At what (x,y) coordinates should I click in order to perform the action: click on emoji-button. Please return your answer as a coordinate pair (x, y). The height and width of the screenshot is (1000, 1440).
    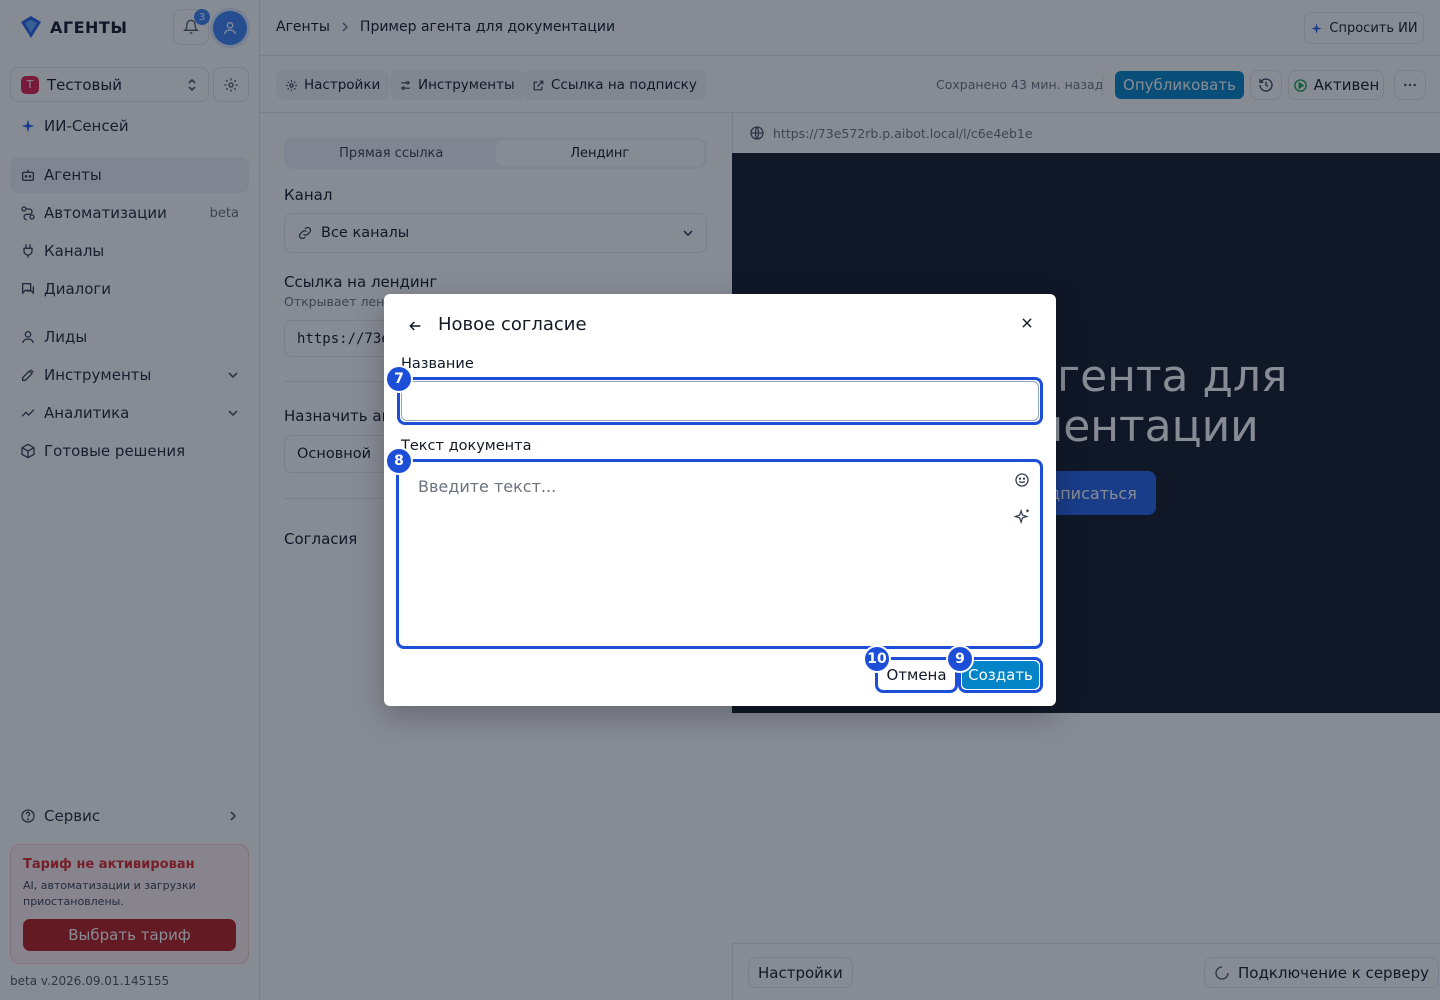
    Looking at the image, I should click on (1022, 480).